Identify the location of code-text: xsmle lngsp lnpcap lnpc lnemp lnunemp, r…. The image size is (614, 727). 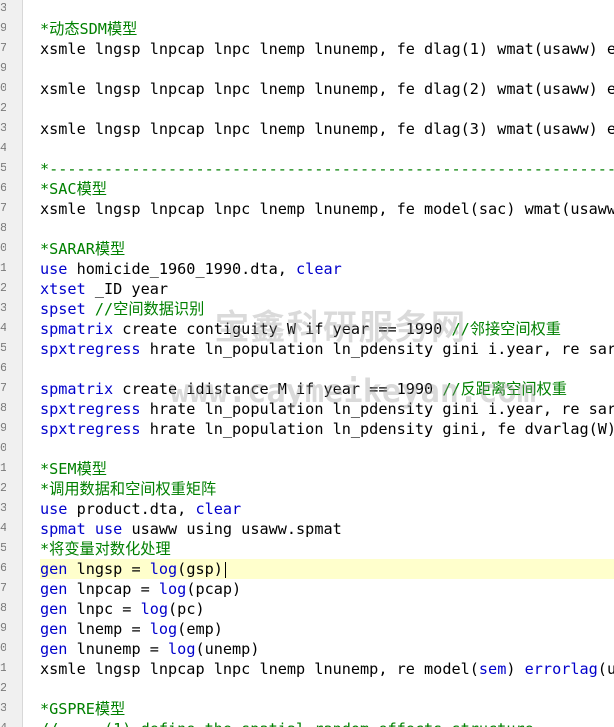
(259, 669).